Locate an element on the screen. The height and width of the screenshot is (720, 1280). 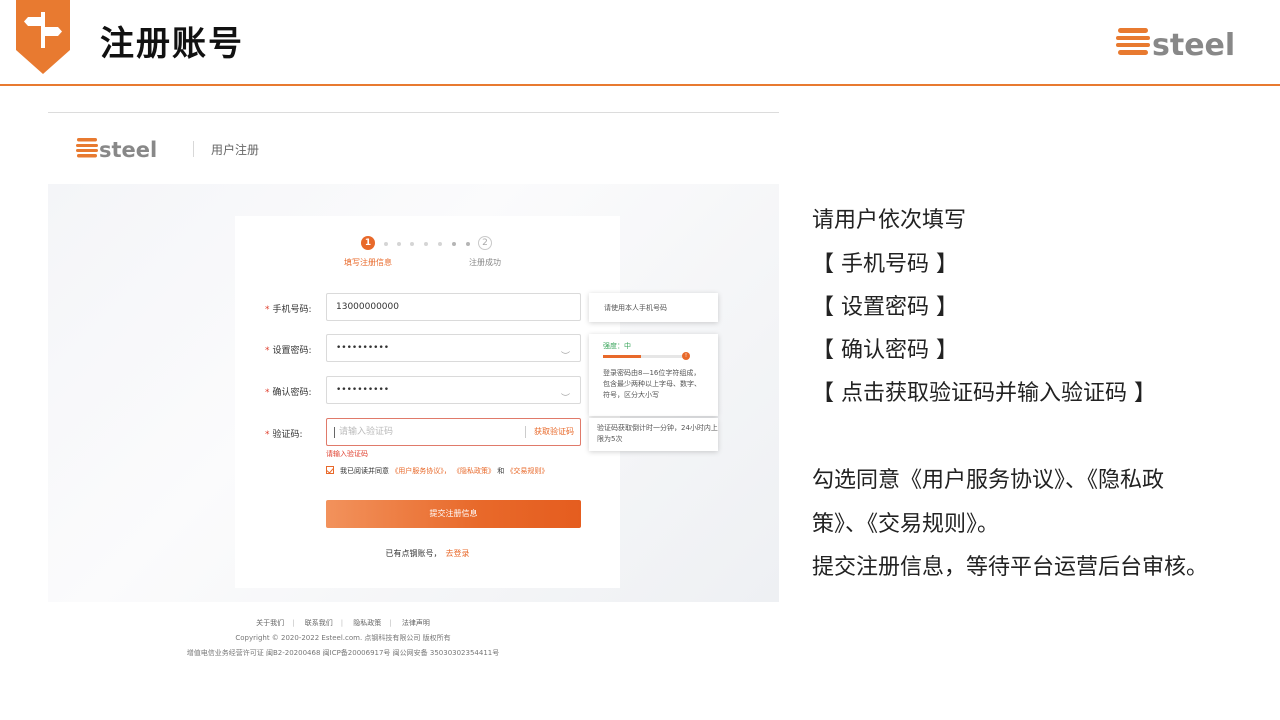
signpost-badge-icon is located at coordinates (43, 37).